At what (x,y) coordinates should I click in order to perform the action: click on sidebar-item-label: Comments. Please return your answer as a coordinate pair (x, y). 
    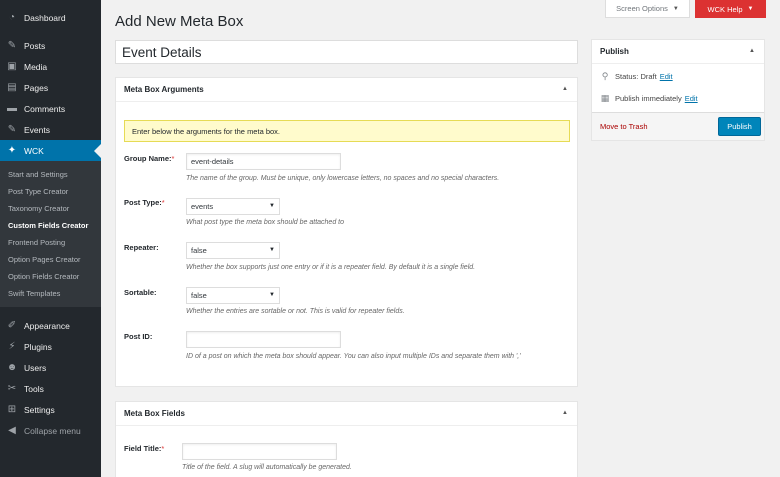
    Looking at the image, I should click on (45, 108).